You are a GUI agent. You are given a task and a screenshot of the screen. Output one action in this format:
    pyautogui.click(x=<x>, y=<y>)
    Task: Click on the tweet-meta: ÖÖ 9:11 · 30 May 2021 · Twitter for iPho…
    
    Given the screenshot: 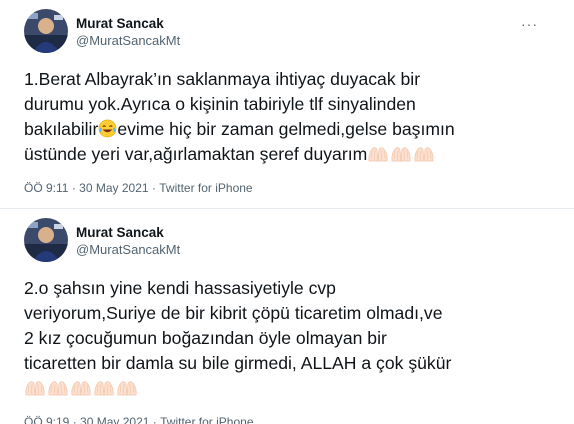 What is the action you would take?
    pyautogui.click(x=291, y=188)
    